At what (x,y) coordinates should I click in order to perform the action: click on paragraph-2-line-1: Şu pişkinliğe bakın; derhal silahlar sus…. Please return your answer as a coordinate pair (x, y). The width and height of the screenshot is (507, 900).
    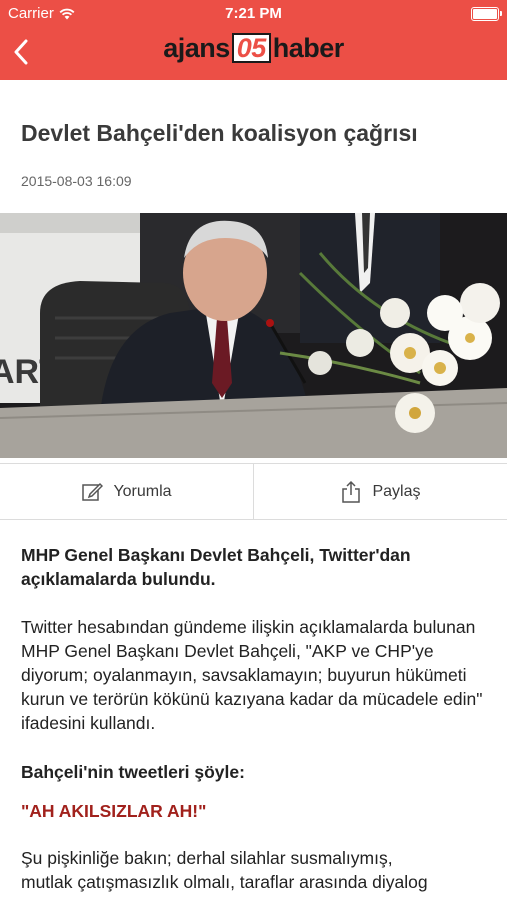
    Looking at the image, I should click on (207, 858).